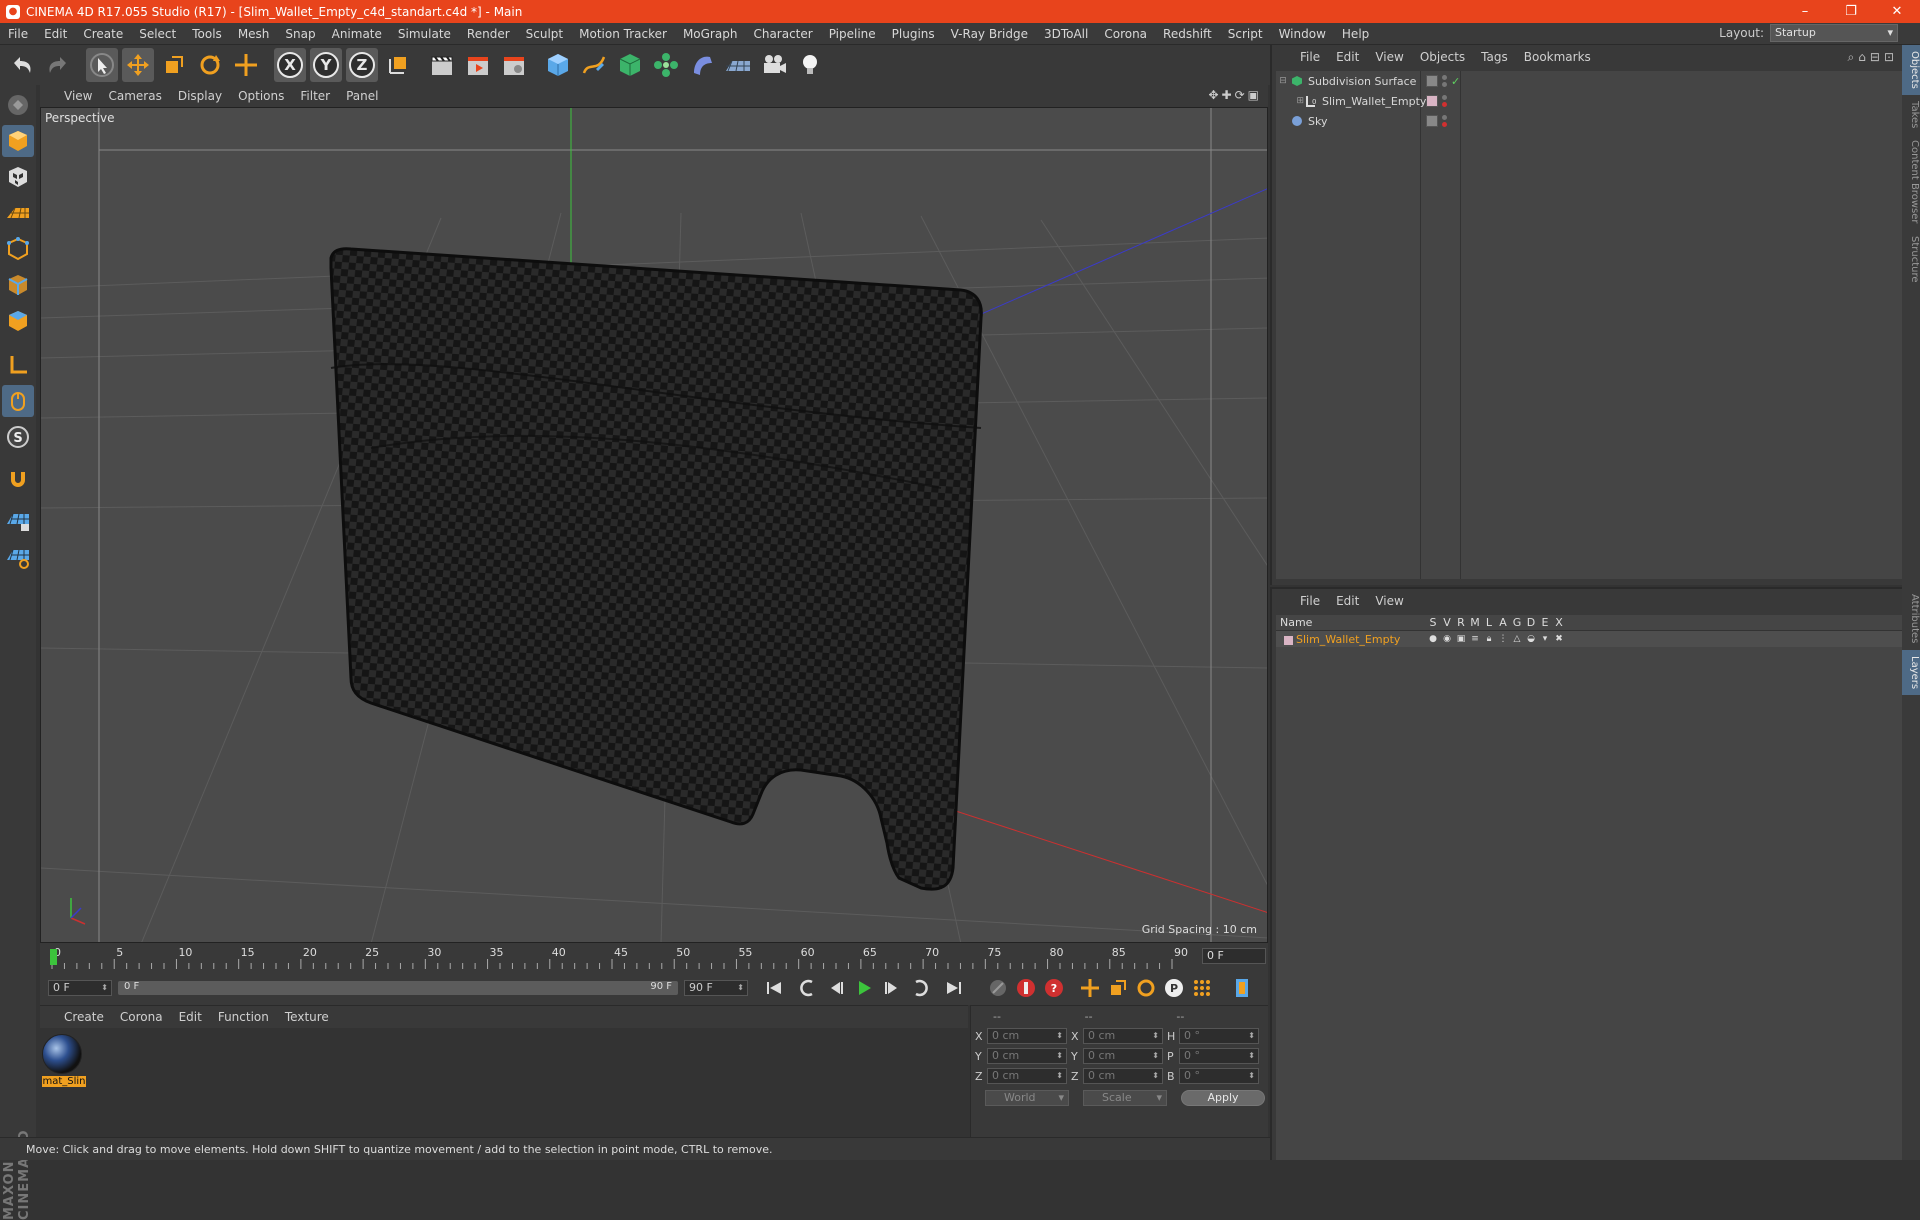 The image size is (1920, 1220). I want to click on menu-file: File, so click(18, 34).